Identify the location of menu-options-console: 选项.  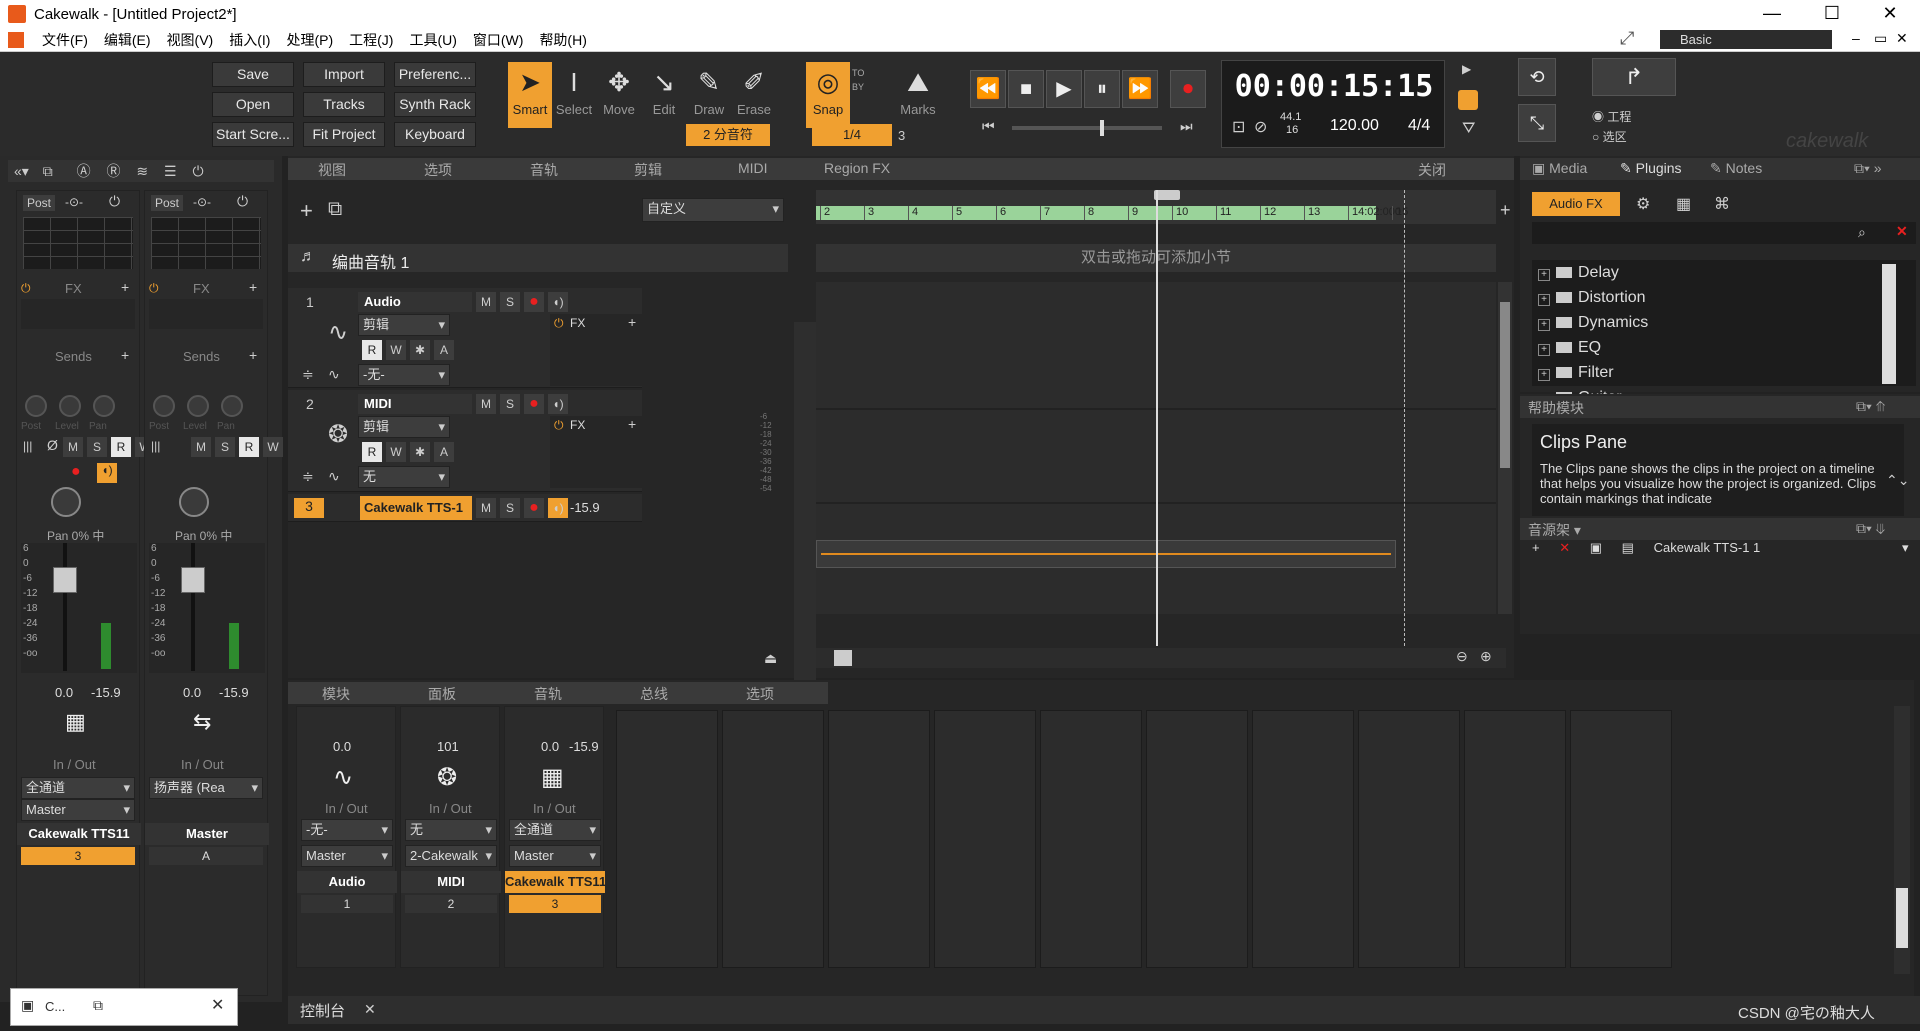
(760, 694).